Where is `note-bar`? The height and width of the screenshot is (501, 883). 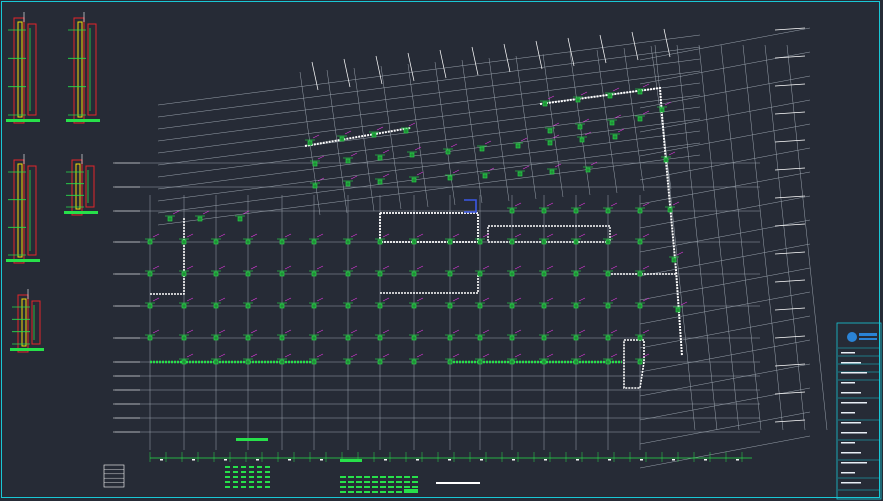 note-bar is located at coordinates (252, 439).